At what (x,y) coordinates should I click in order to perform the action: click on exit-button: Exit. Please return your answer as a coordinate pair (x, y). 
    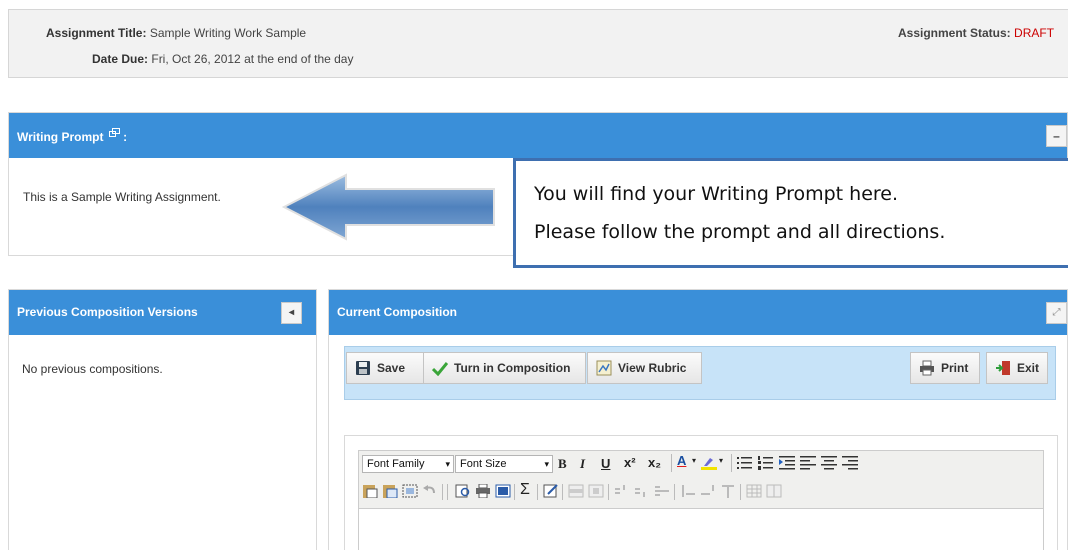
    Looking at the image, I should click on (1017, 368).